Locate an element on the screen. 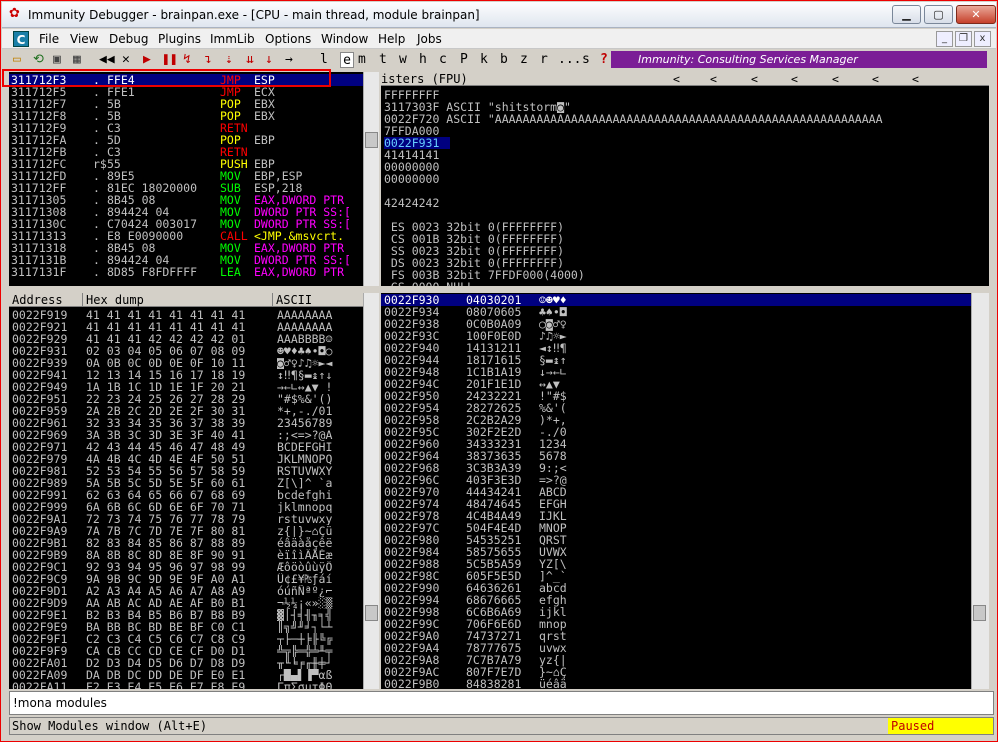 Image resolution: width=998 pixels, height=742 pixels. trace-over-icon: ⇊ is located at coordinates (250, 60).